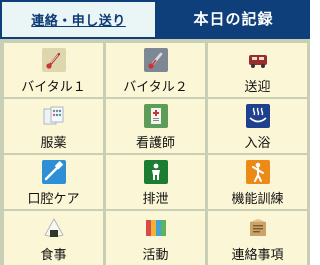 The image size is (320, 265). I want to click on menu-activity-label: 活動, so click(155, 255).